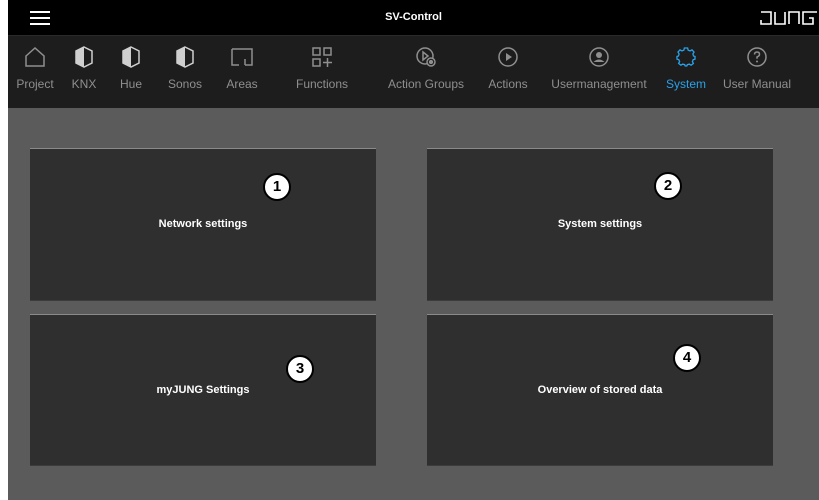 The width and height of the screenshot is (819, 500). I want to click on play-icon, so click(508, 57).